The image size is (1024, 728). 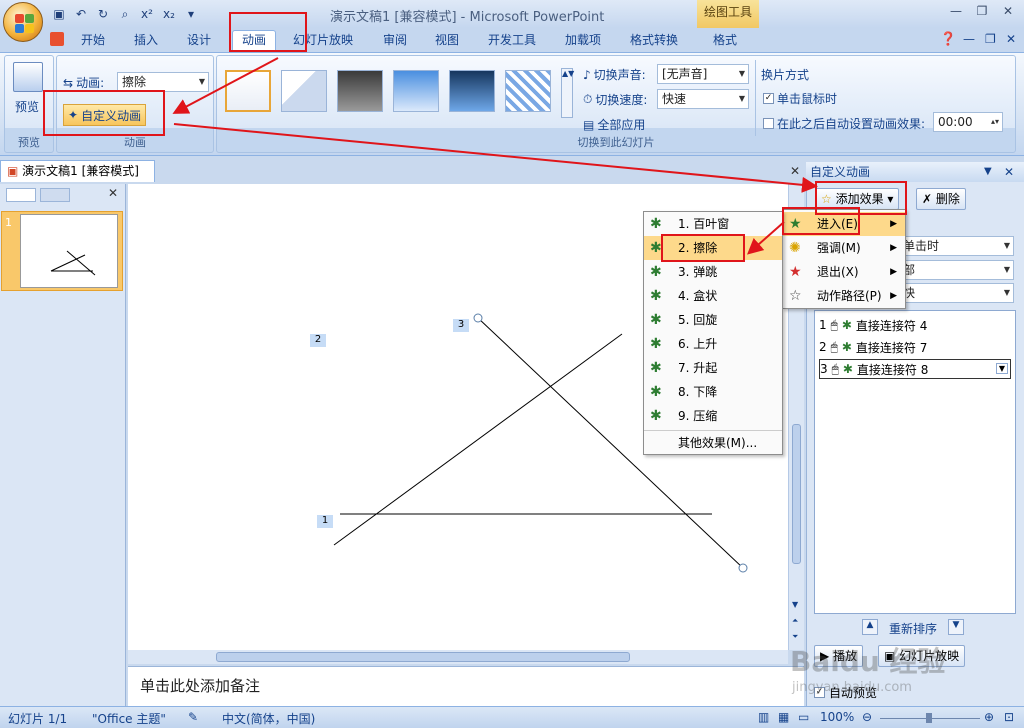 I want to click on menu-item-descend: ✱ 8. 下降, so click(x=713, y=392).